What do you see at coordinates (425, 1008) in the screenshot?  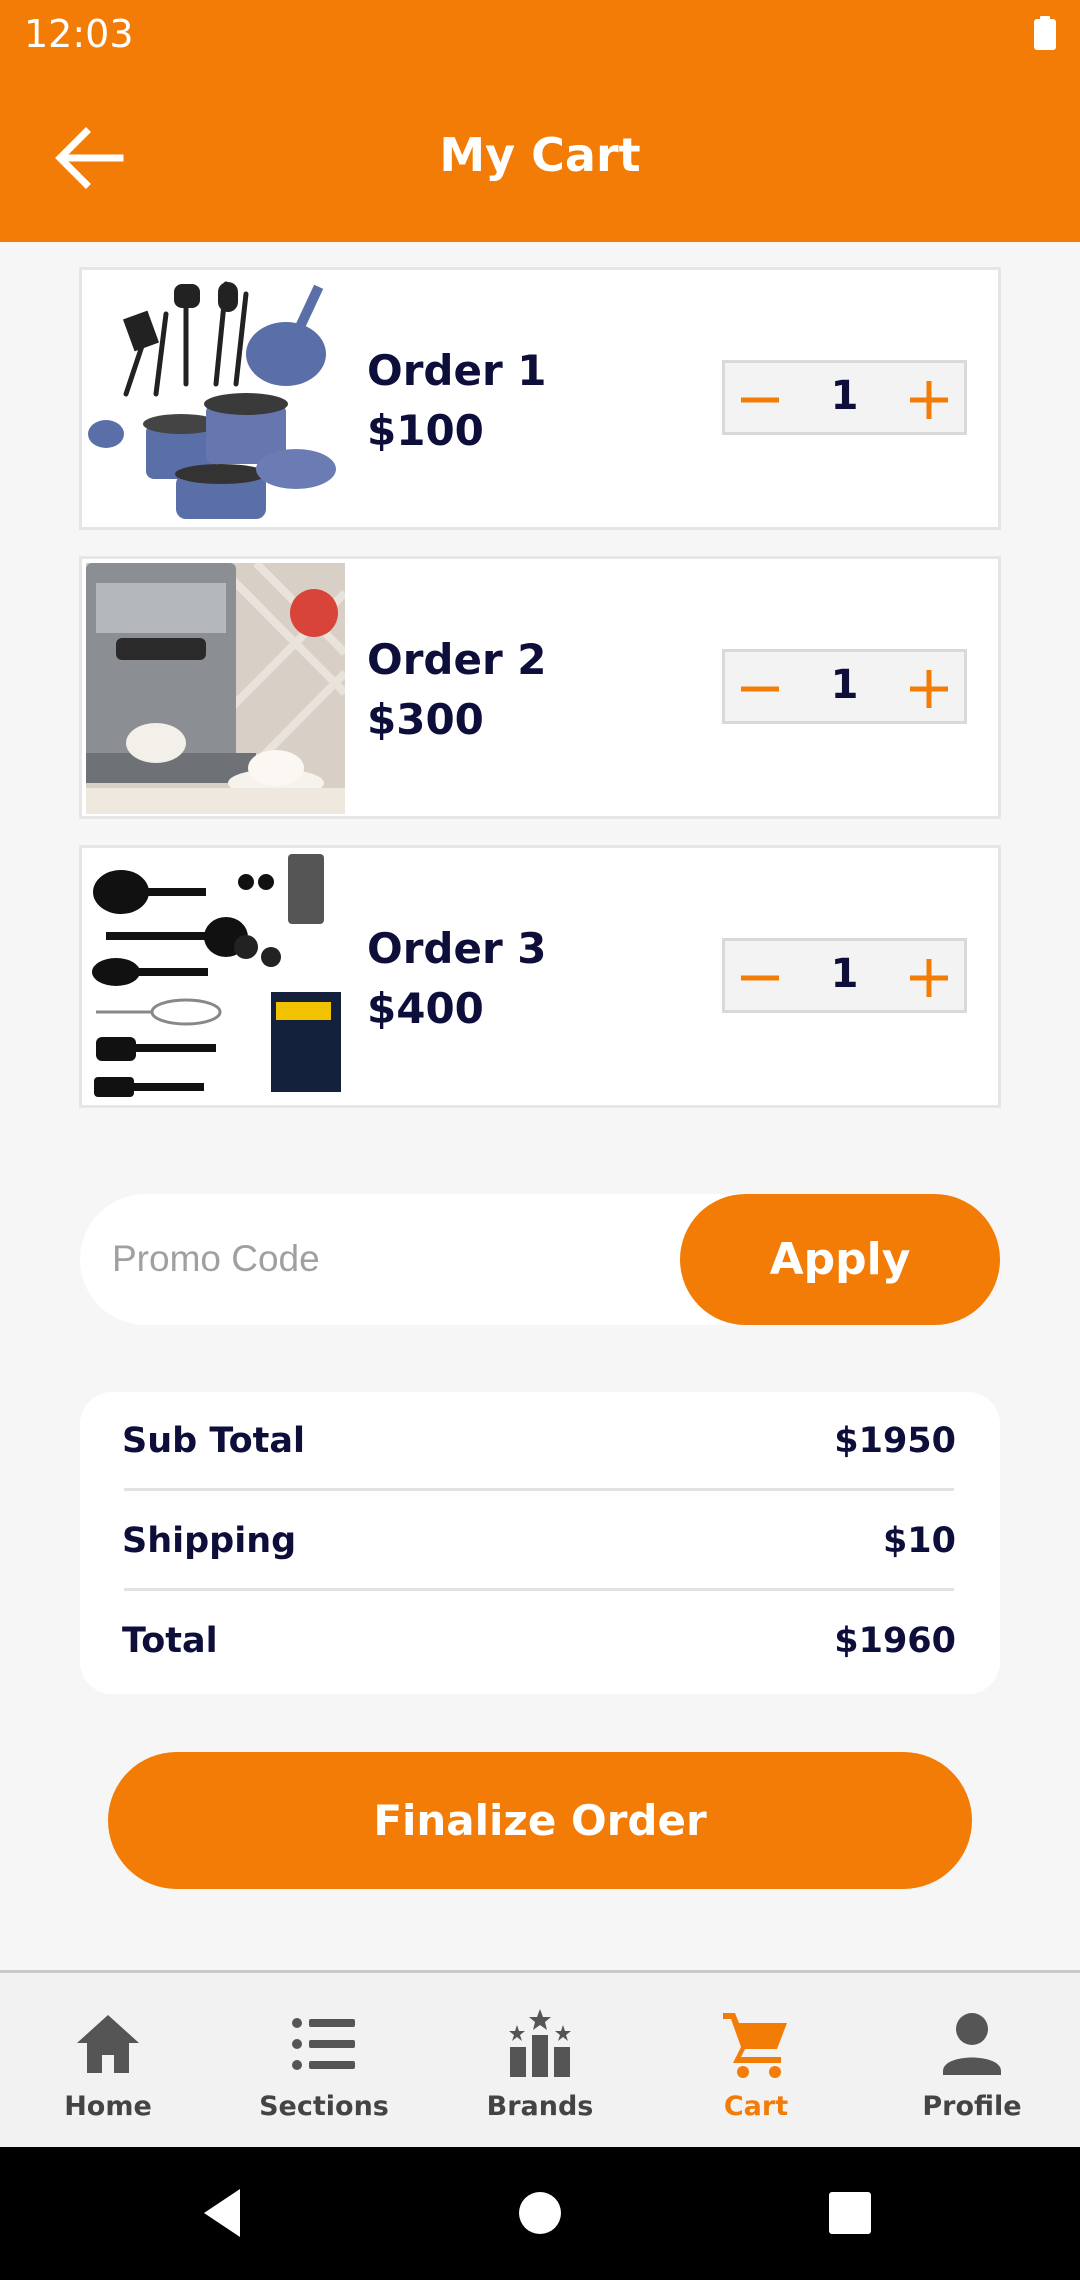 I see `order-price: $400` at bounding box center [425, 1008].